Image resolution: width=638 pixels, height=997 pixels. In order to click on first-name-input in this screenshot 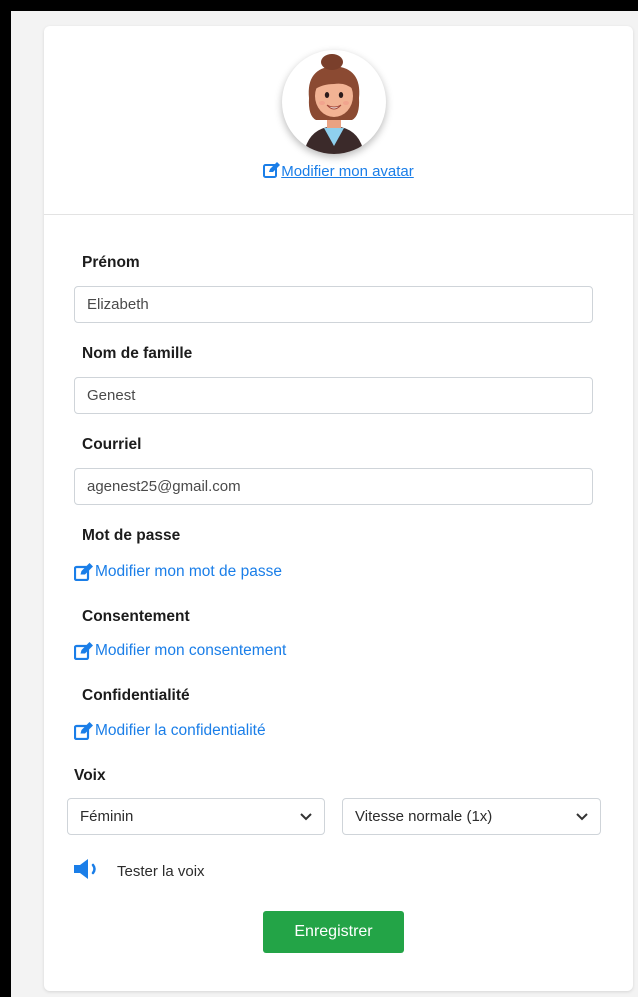, I will do `click(333, 304)`.